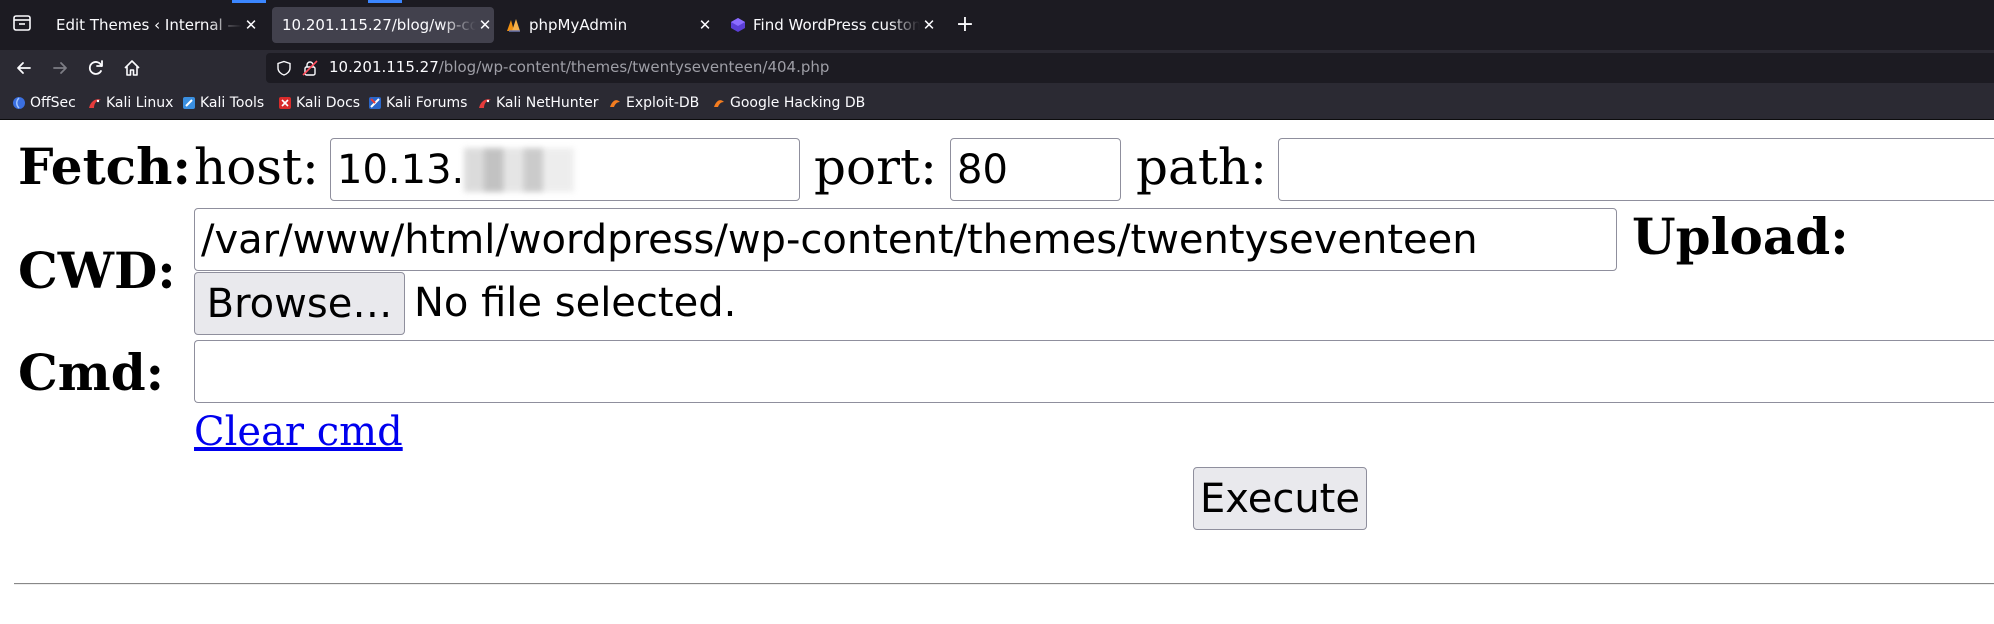  Describe the element at coordinates (965, 25) in the screenshot. I see `new-tab-icon: +` at that location.